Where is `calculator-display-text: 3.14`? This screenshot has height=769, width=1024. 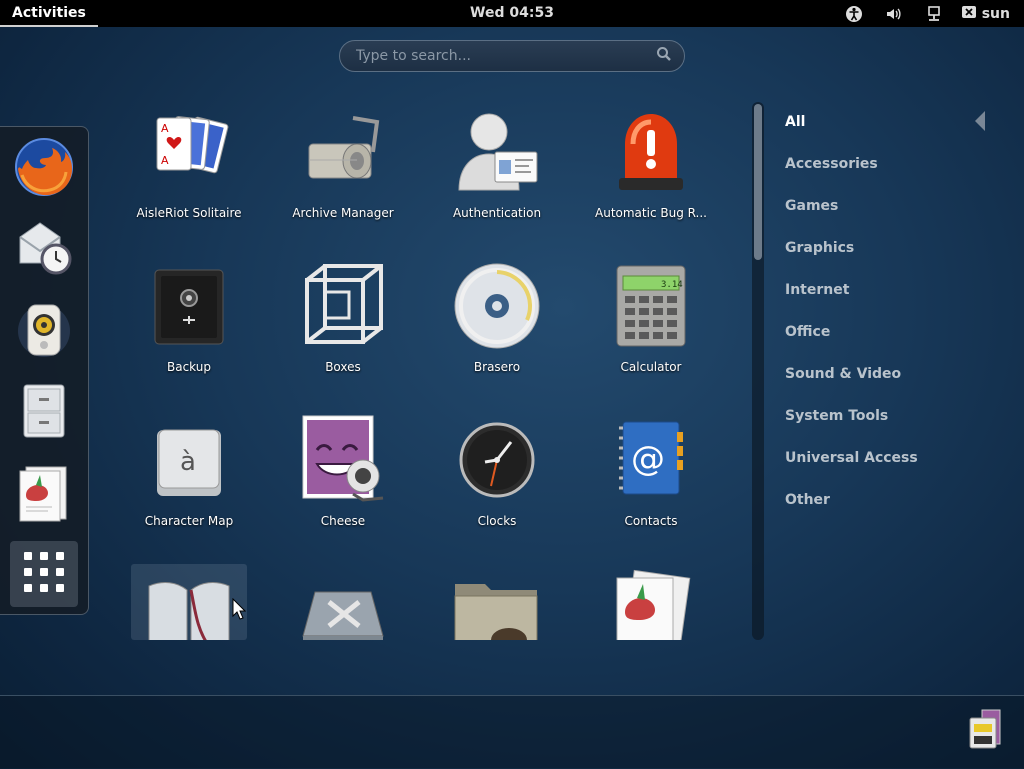 calculator-display-text: 3.14 is located at coordinates (672, 285).